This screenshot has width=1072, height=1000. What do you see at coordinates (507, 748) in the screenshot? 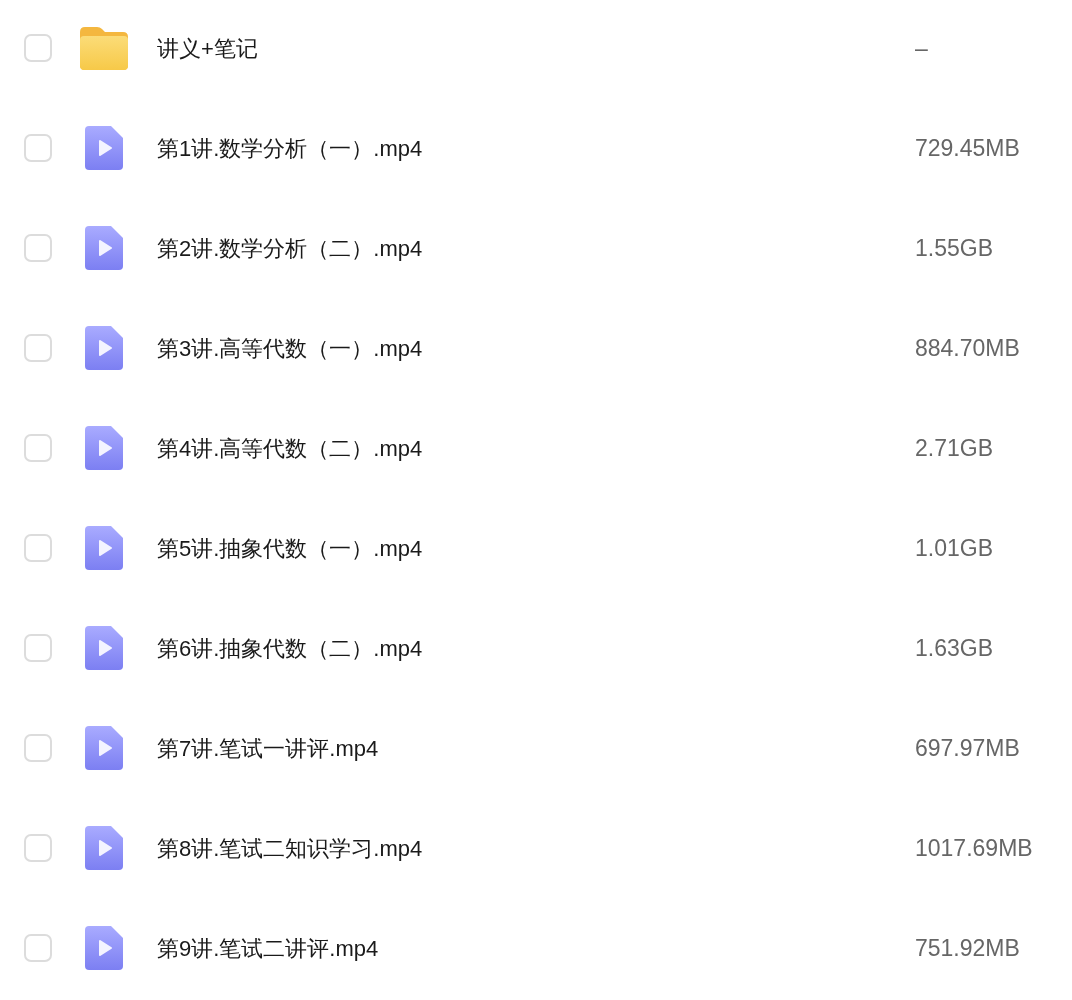
I see `file-name: 第7讲.笔试一讲评.mp4` at bounding box center [507, 748].